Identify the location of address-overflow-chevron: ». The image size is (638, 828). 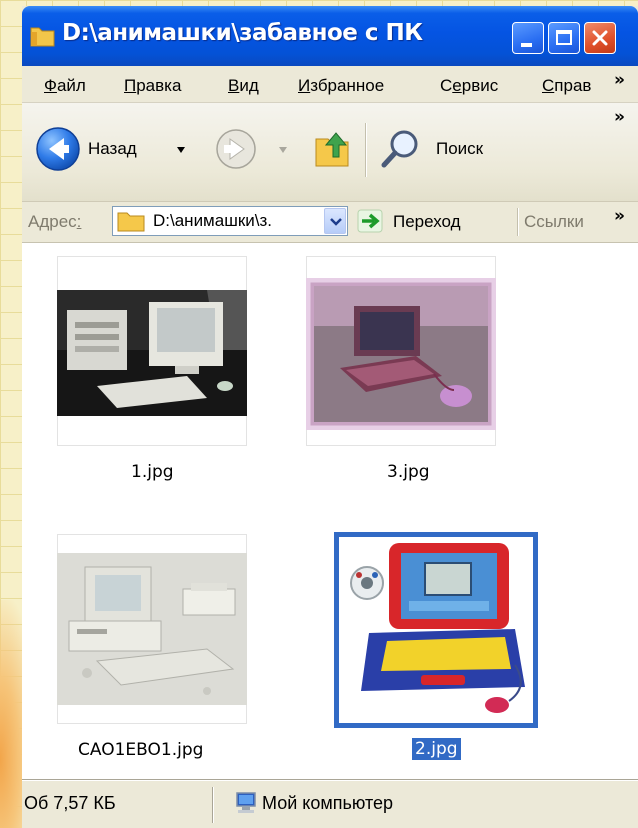
(619, 216).